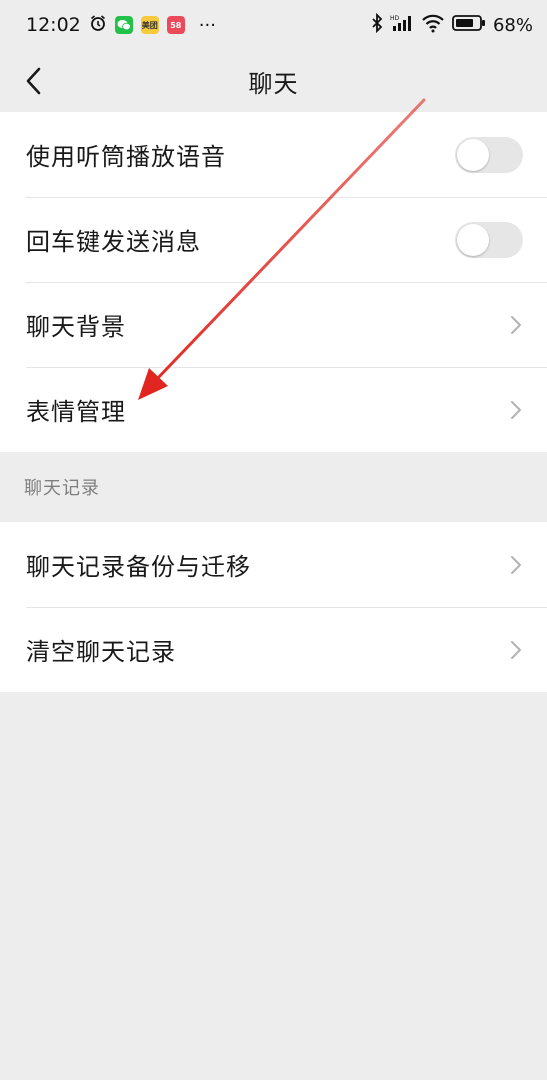 Image resolution: width=547 pixels, height=1080 pixels. I want to click on setting-backup-migrate: 聊天记录备份与迁移, so click(273, 564).